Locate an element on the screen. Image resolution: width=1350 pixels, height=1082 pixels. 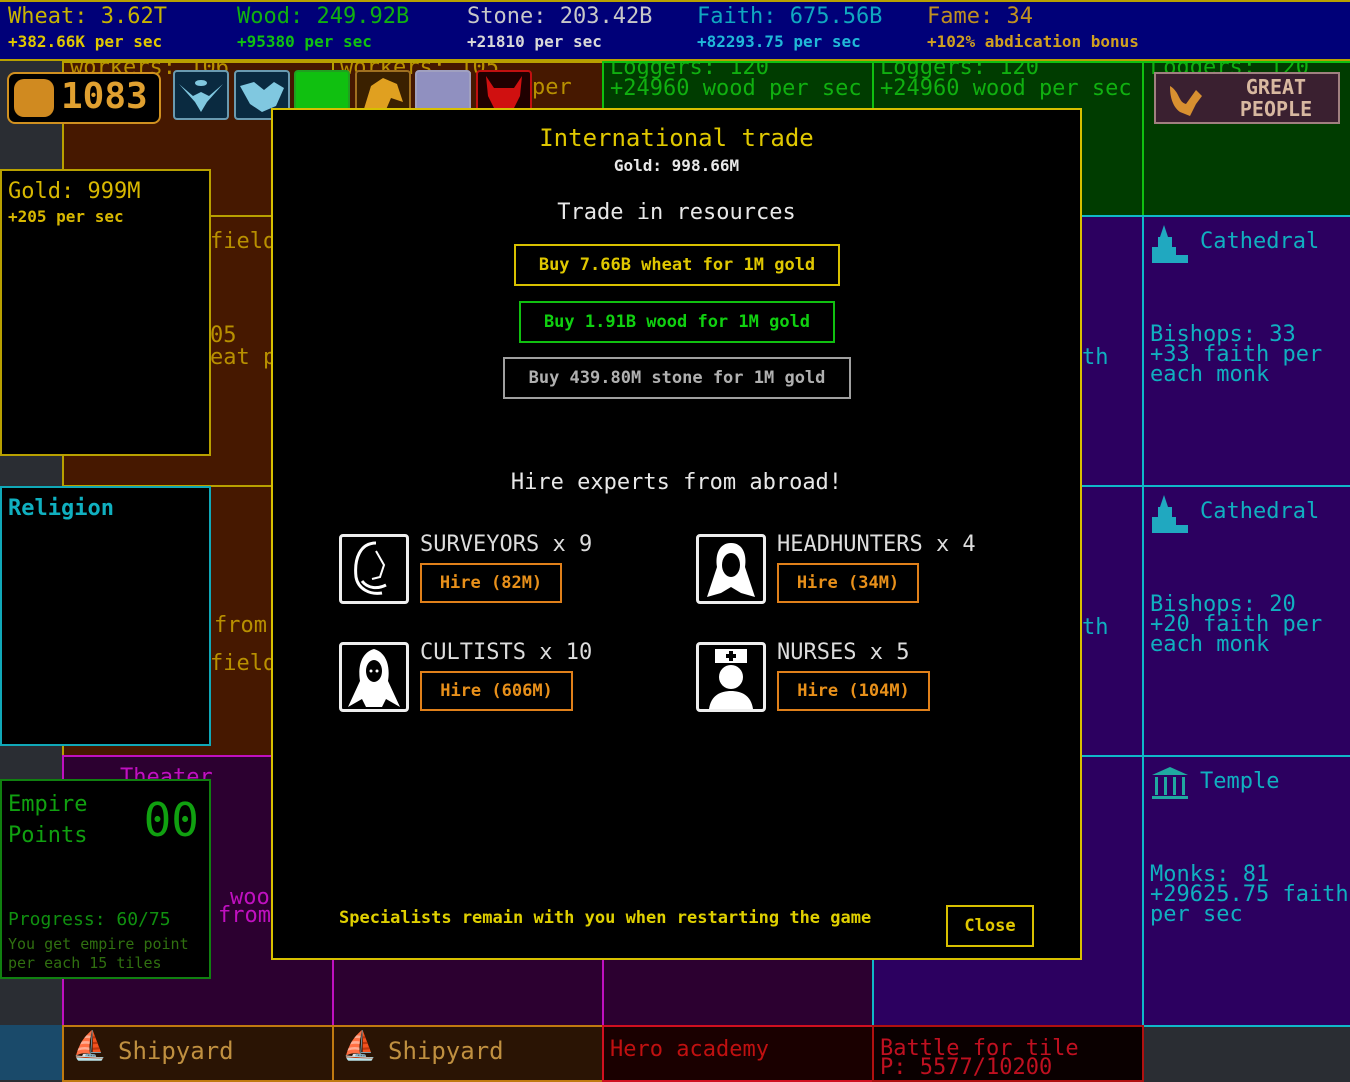
hire-headhunters-button: Hire (34M) is located at coordinates (848, 583).